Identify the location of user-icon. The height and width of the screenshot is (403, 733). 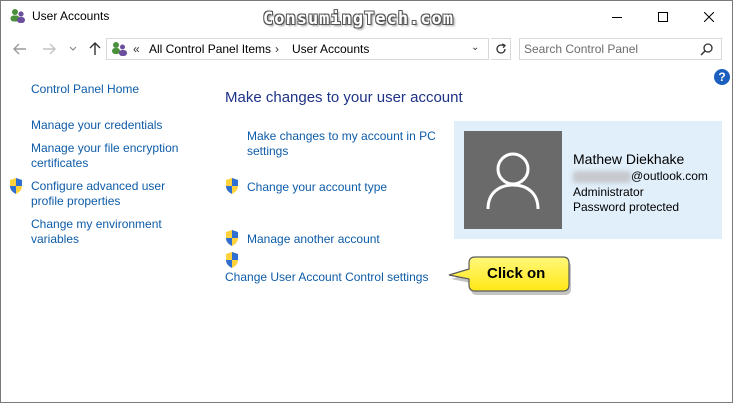
(513, 181).